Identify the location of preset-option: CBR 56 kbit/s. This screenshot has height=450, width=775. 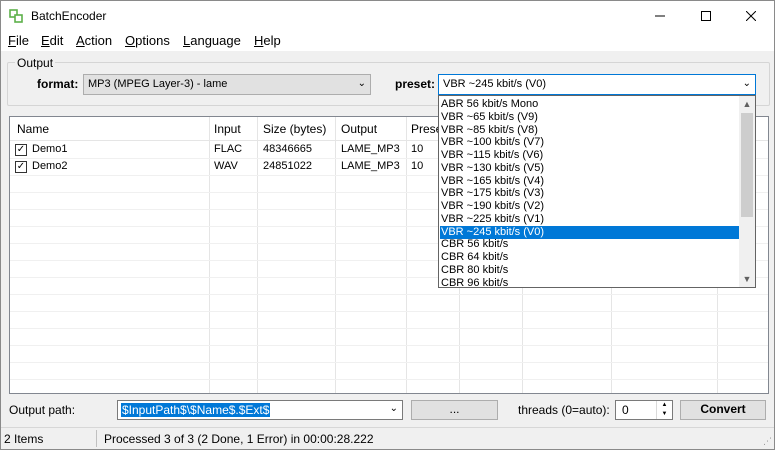
(590, 244).